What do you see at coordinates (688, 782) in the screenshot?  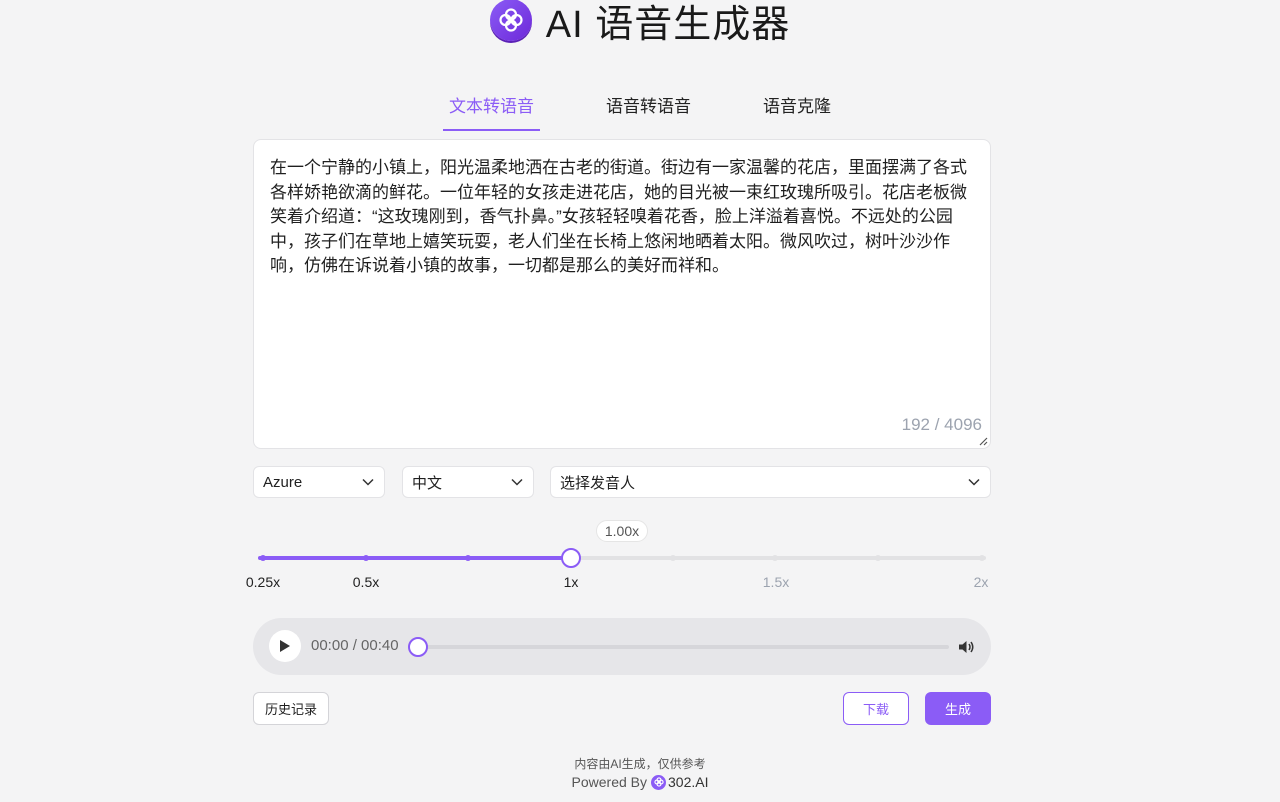 I see `brand-name: 302.AI` at bounding box center [688, 782].